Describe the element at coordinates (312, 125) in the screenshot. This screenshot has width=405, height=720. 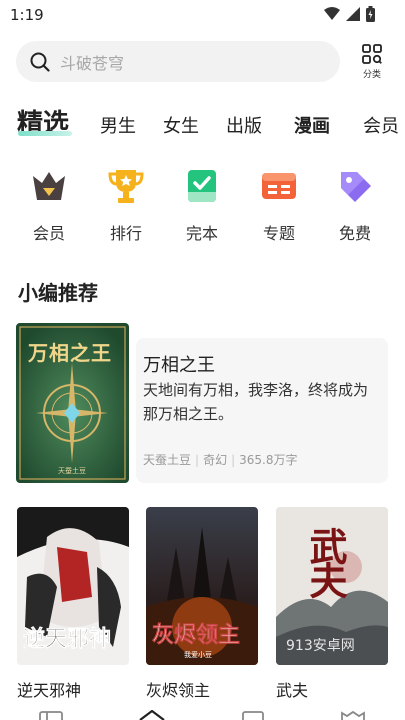
I see `tab-comics: 漫画` at that location.